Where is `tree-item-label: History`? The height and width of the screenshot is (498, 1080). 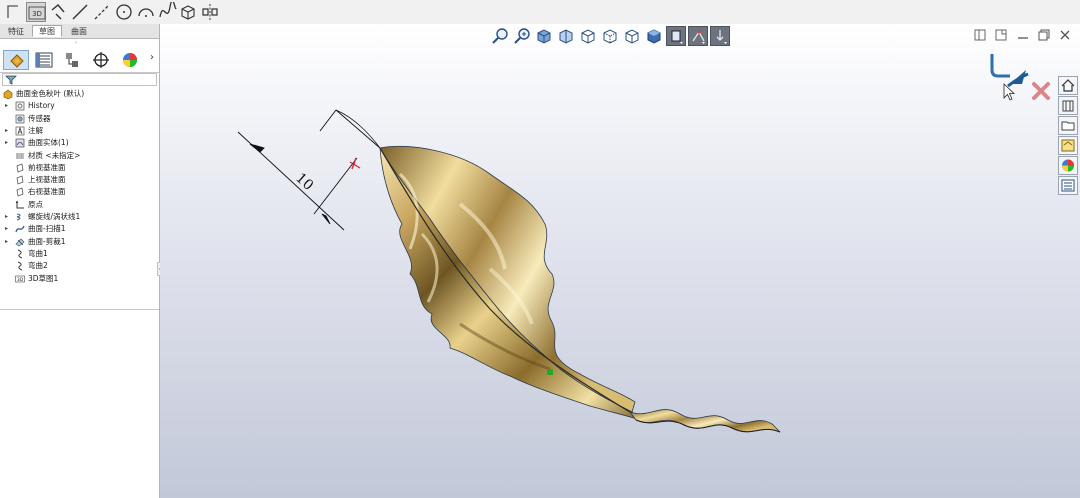 tree-item-label: History is located at coordinates (41, 106).